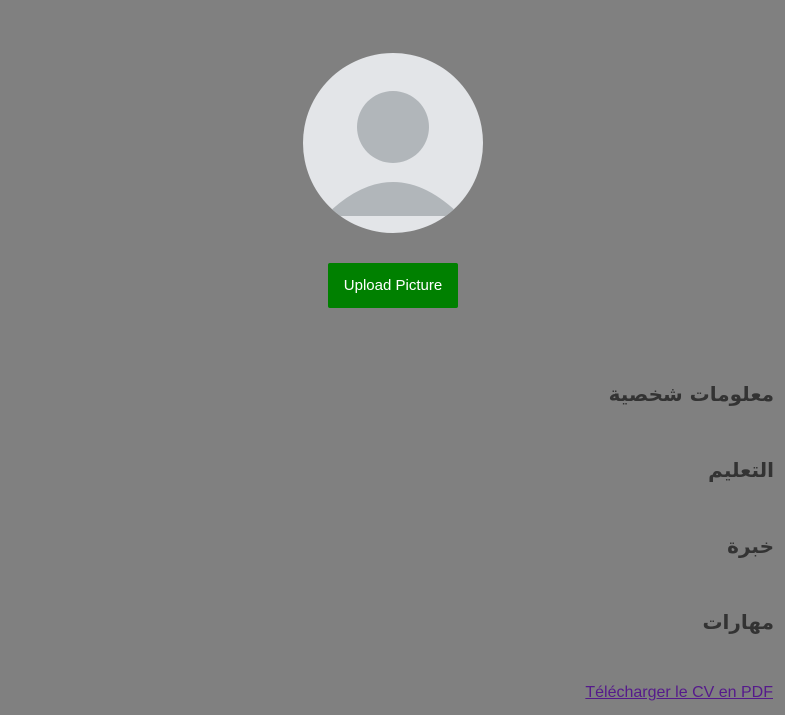 The image size is (785, 715). What do you see at coordinates (393, 153) in the screenshot?
I see `default-user-silhouette-icon` at bounding box center [393, 153].